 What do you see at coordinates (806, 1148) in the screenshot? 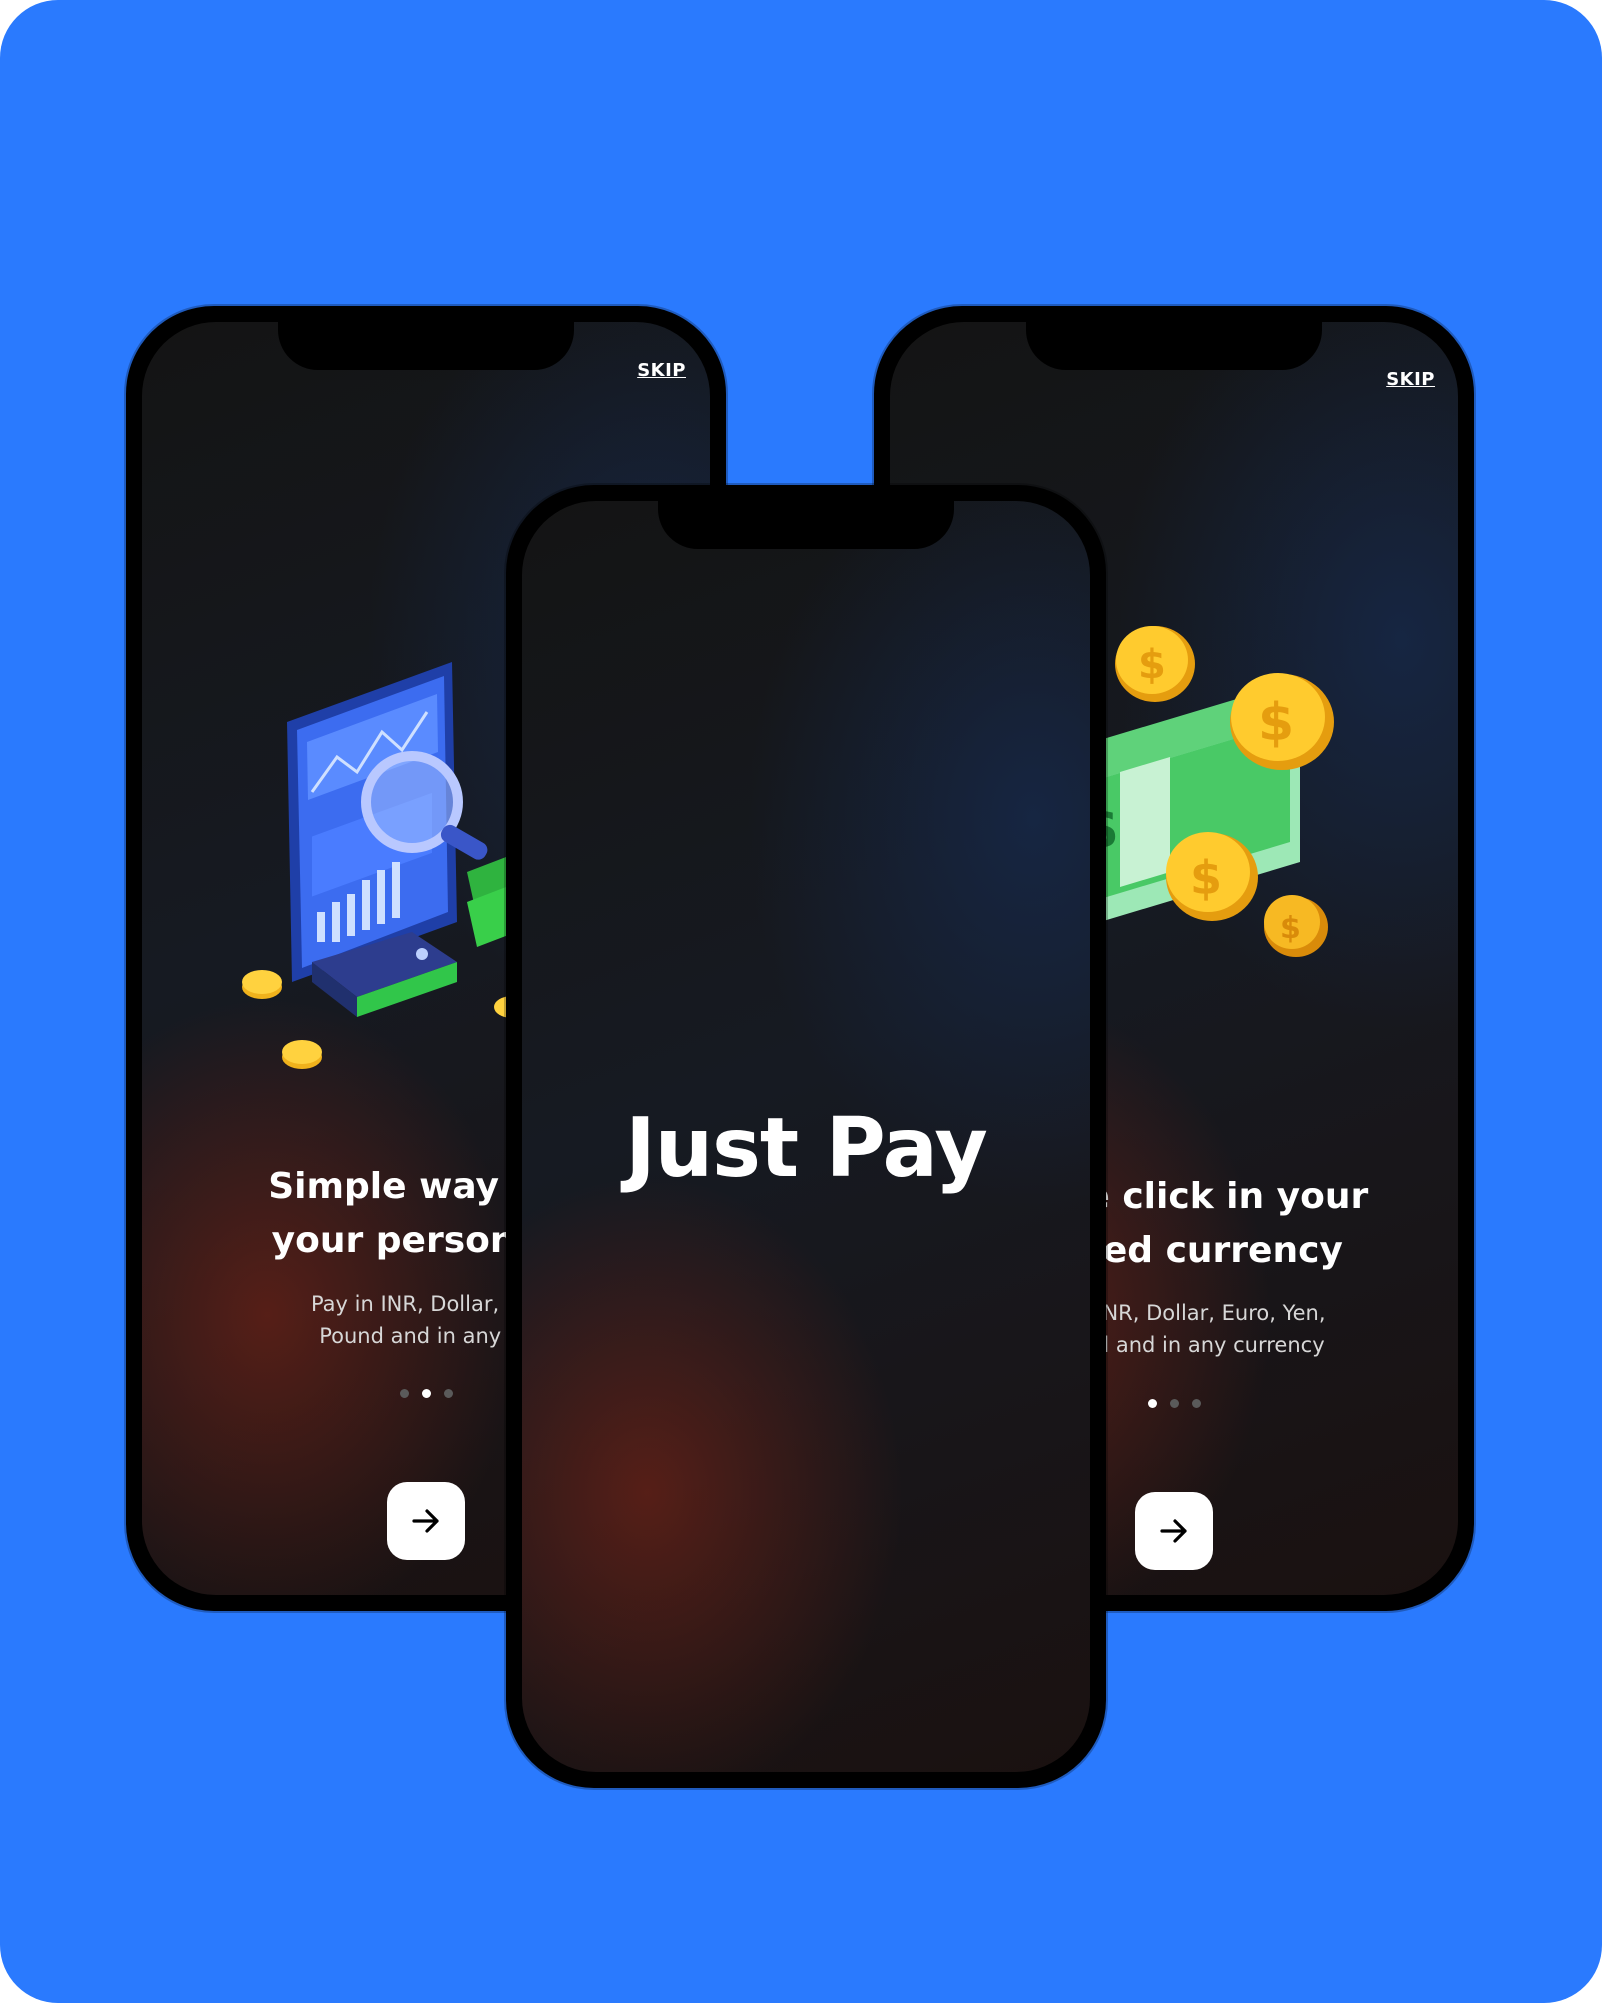
I see `app-brand-title: Just Pay` at bounding box center [806, 1148].